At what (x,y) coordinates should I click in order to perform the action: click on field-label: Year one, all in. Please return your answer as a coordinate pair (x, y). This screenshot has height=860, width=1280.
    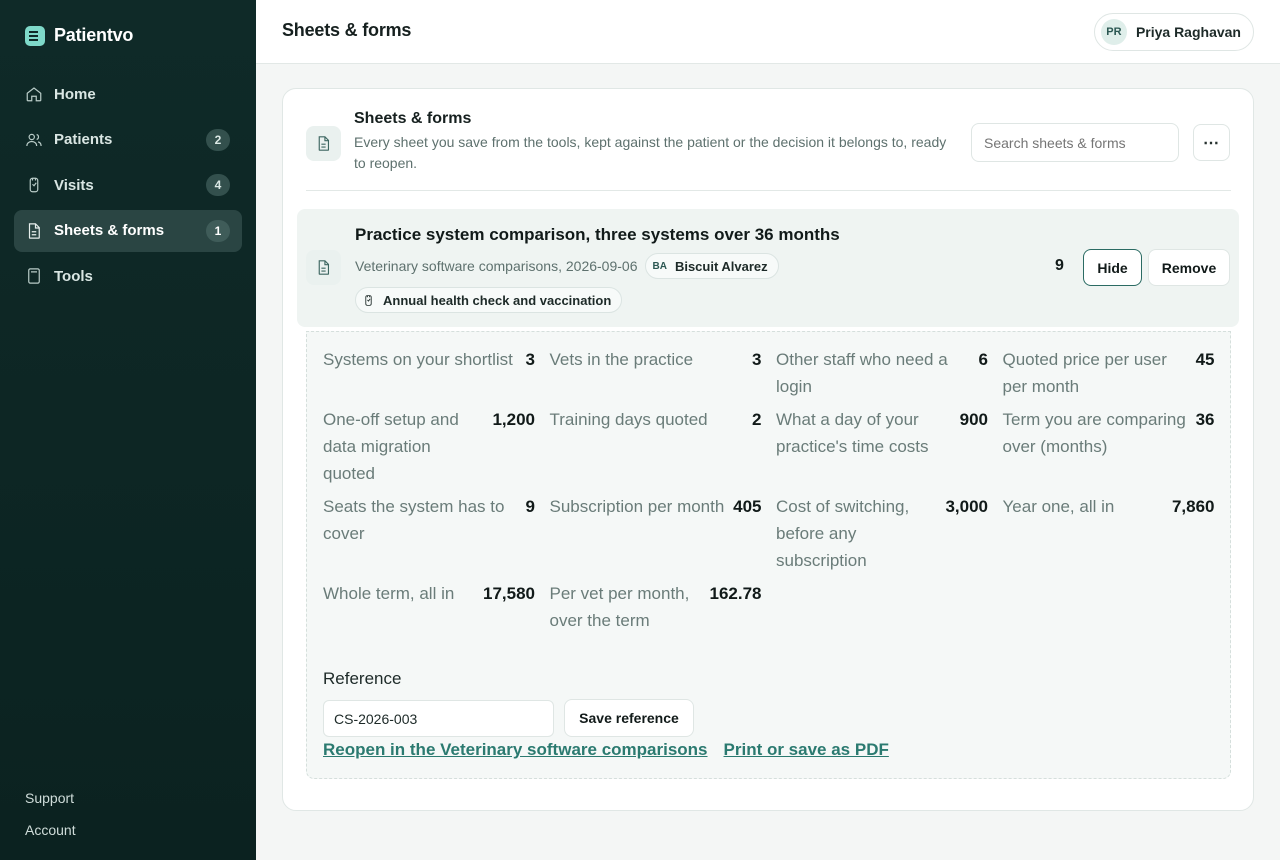
    Looking at the image, I should click on (1058, 506).